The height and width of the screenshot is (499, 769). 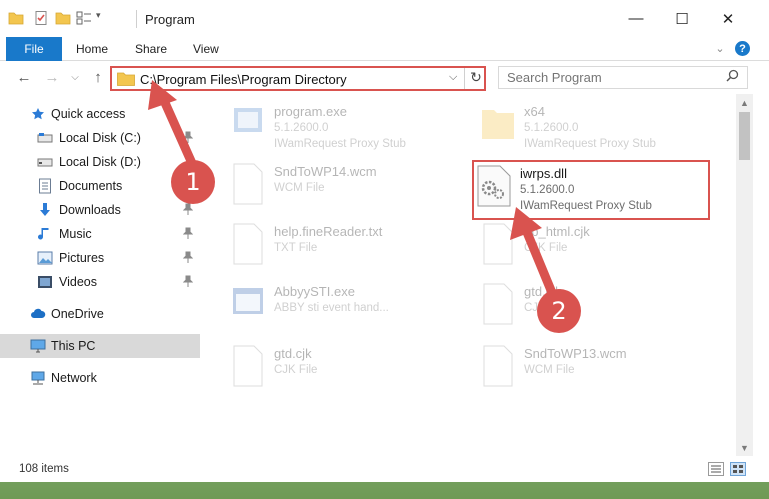 What do you see at coordinates (716, 469) in the screenshot?
I see `details-view-icon` at bounding box center [716, 469].